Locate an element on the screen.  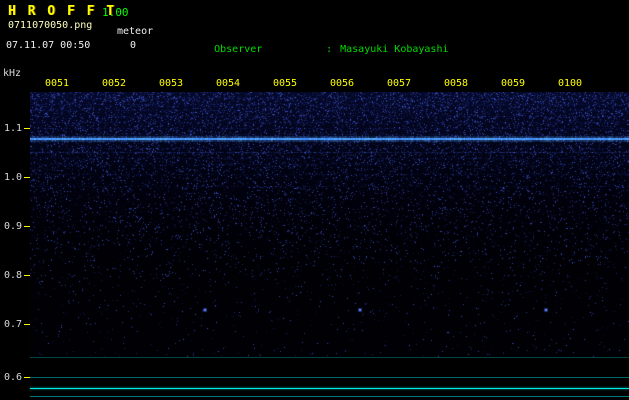
time-label: 0054 is located at coordinates (228, 83).